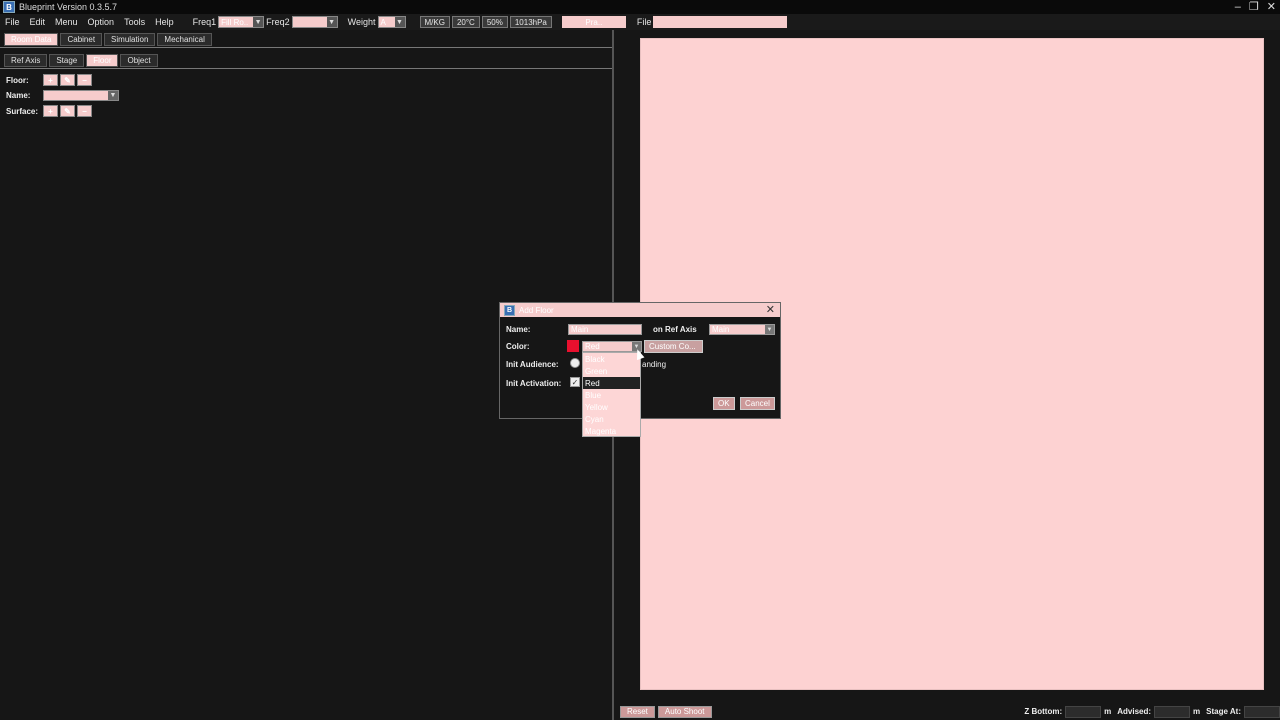 The width and height of the screenshot is (1280, 720). I want to click on ref-axis-label: on Ref Axis, so click(675, 329).